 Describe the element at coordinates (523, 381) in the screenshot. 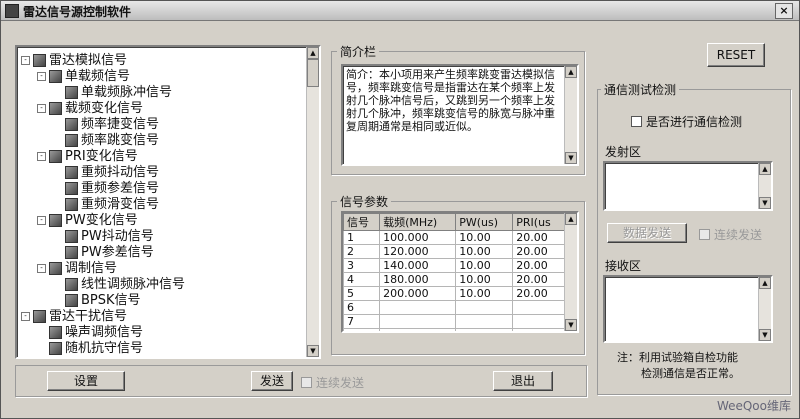

I see `exit-button: 退出` at that location.